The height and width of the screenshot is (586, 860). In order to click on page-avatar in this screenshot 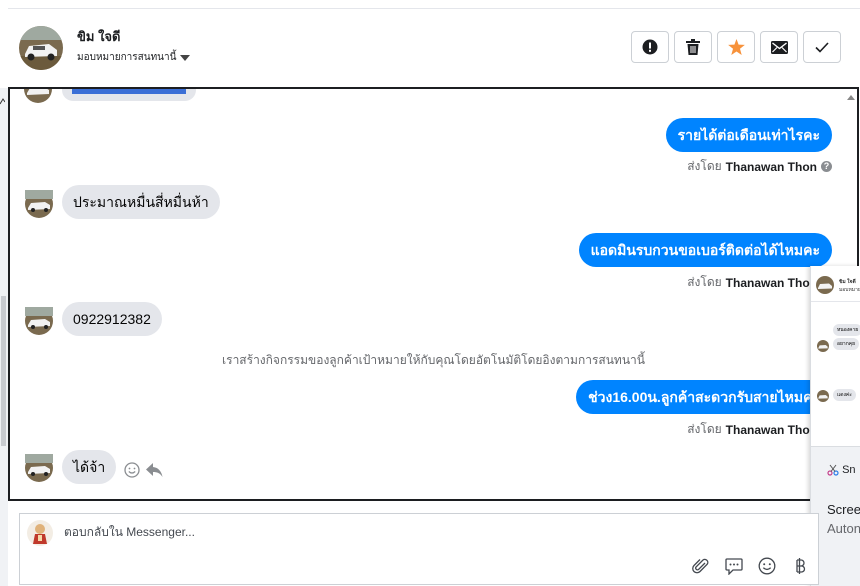, I will do `click(40, 533)`.